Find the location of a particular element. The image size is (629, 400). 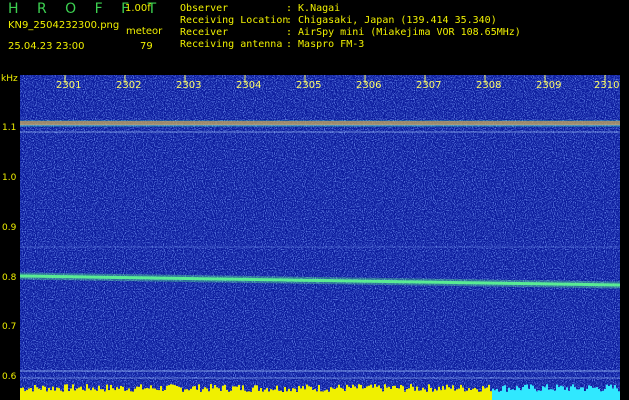

y-tick-0.7: 0.7 is located at coordinates (9, 327).